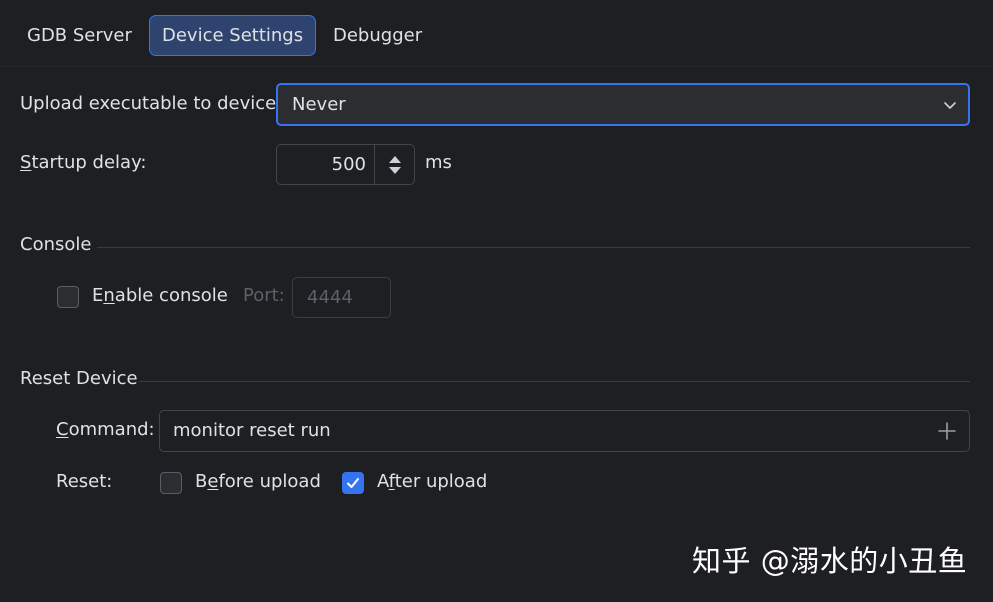 This screenshot has width=993, height=602. I want to click on upload-executable-value: Never, so click(319, 104).